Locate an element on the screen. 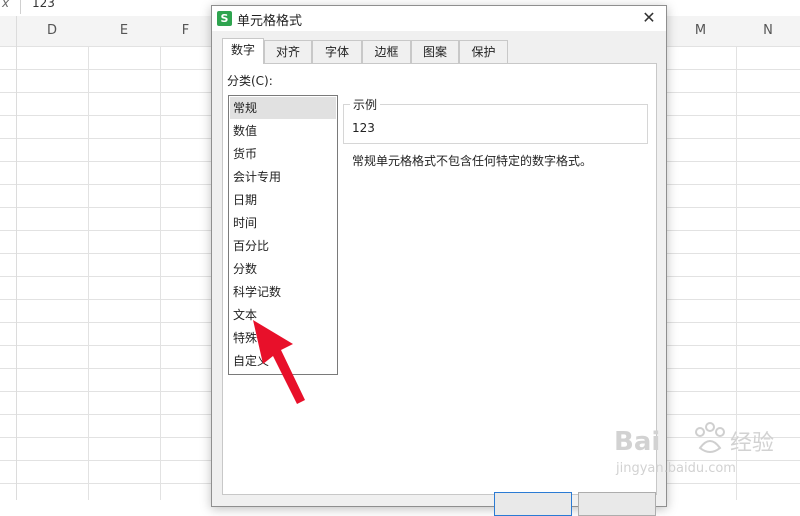  tab-border: 边框 is located at coordinates (386, 51).